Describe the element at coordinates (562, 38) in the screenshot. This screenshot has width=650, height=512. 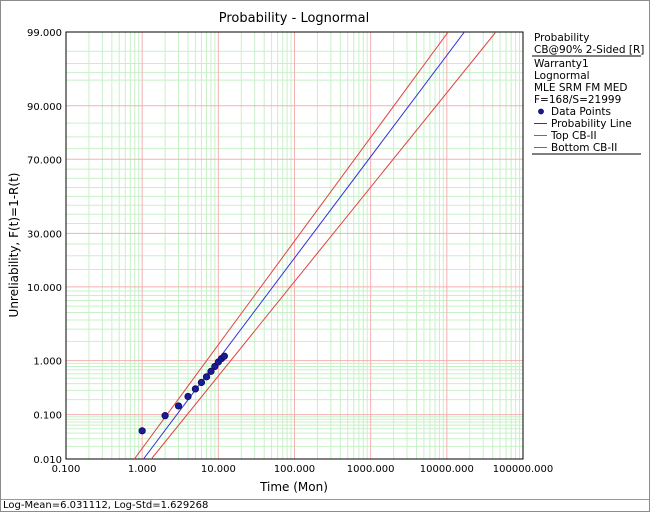
I see `legend-header-line1: Probability` at that location.